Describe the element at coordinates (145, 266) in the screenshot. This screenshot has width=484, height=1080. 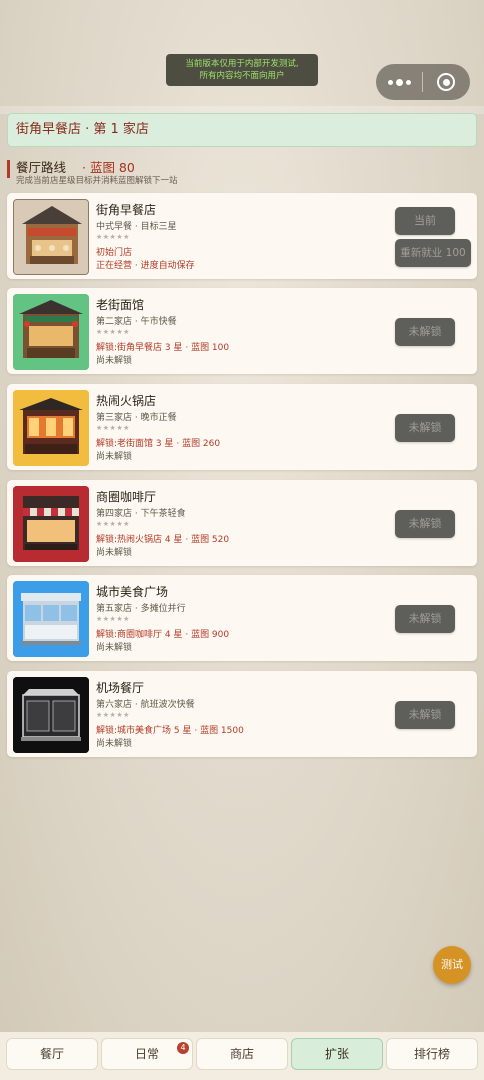
I see `restaurant-progress: 正在经营 · 进度自动保存` at that location.